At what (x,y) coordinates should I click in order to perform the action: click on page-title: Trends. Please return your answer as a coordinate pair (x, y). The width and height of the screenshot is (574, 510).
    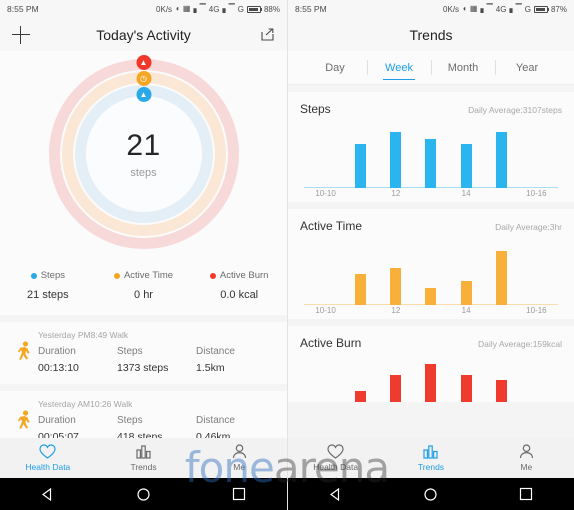
    Looking at the image, I should click on (431, 34).